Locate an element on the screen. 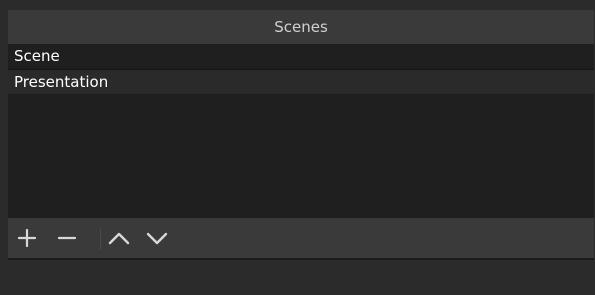 This screenshot has width=595, height=295. minus-icon is located at coordinates (67, 238).